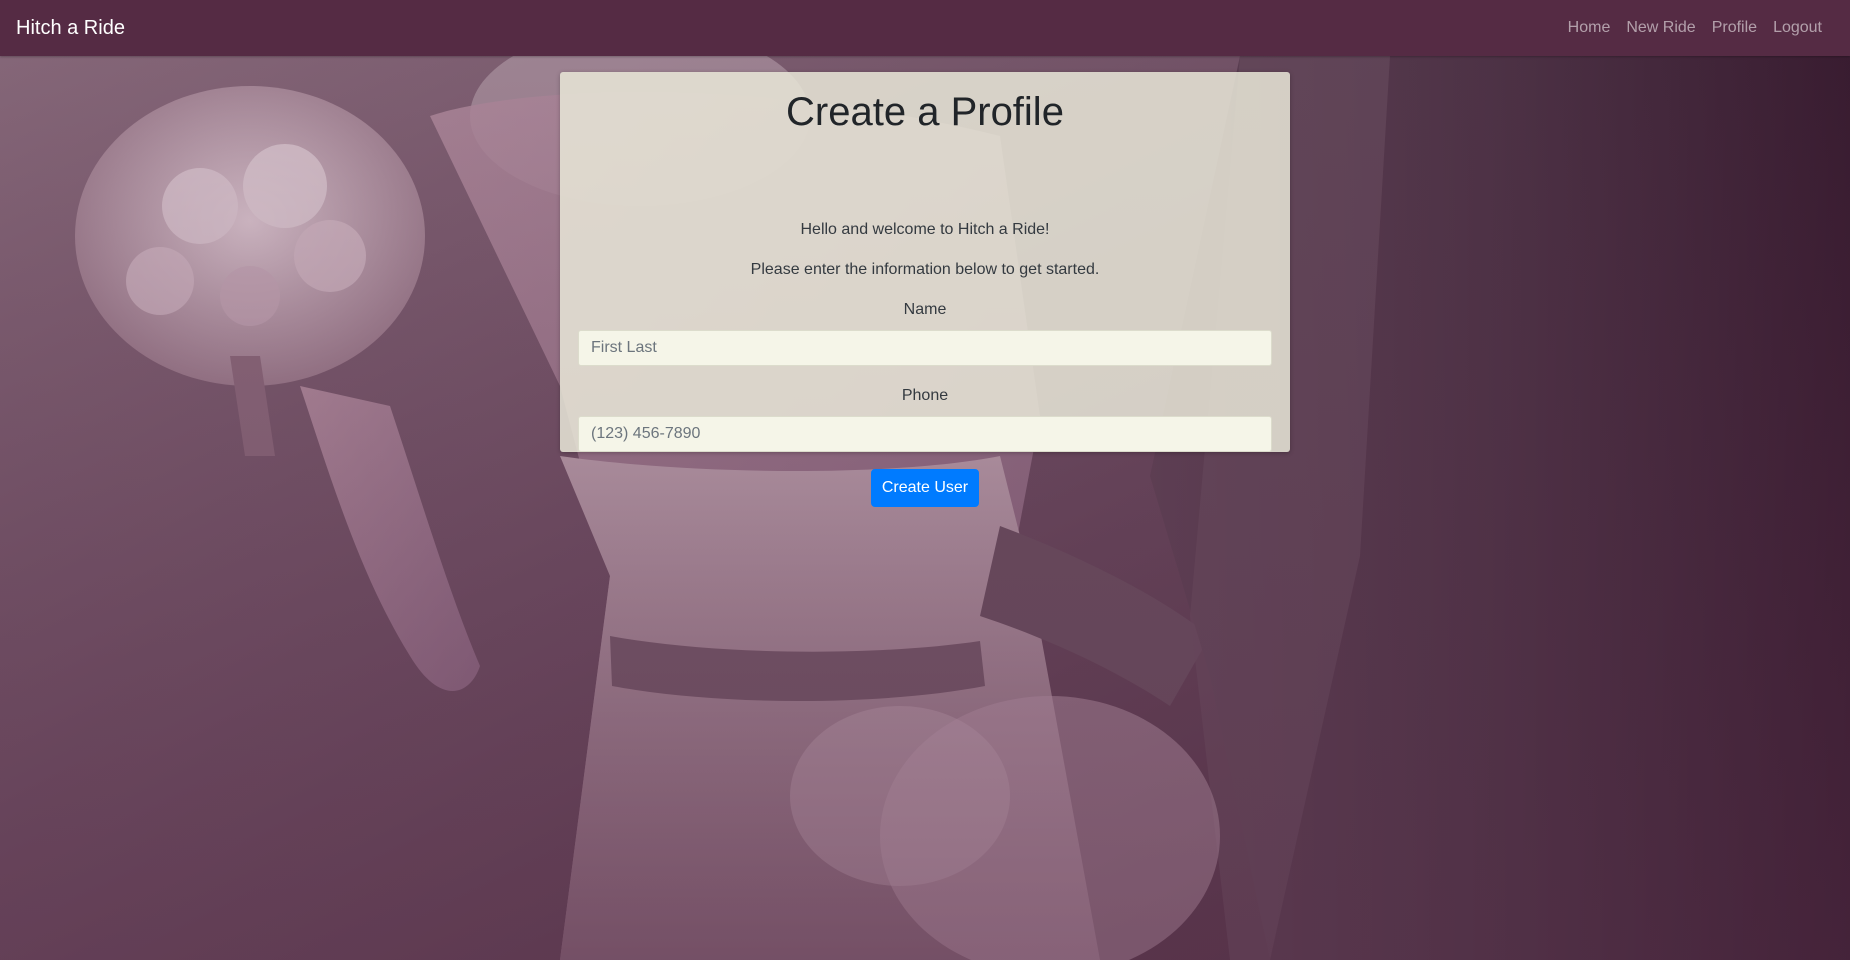 This screenshot has width=1850, height=960. What do you see at coordinates (925, 309) in the screenshot?
I see `name-label: Name` at bounding box center [925, 309].